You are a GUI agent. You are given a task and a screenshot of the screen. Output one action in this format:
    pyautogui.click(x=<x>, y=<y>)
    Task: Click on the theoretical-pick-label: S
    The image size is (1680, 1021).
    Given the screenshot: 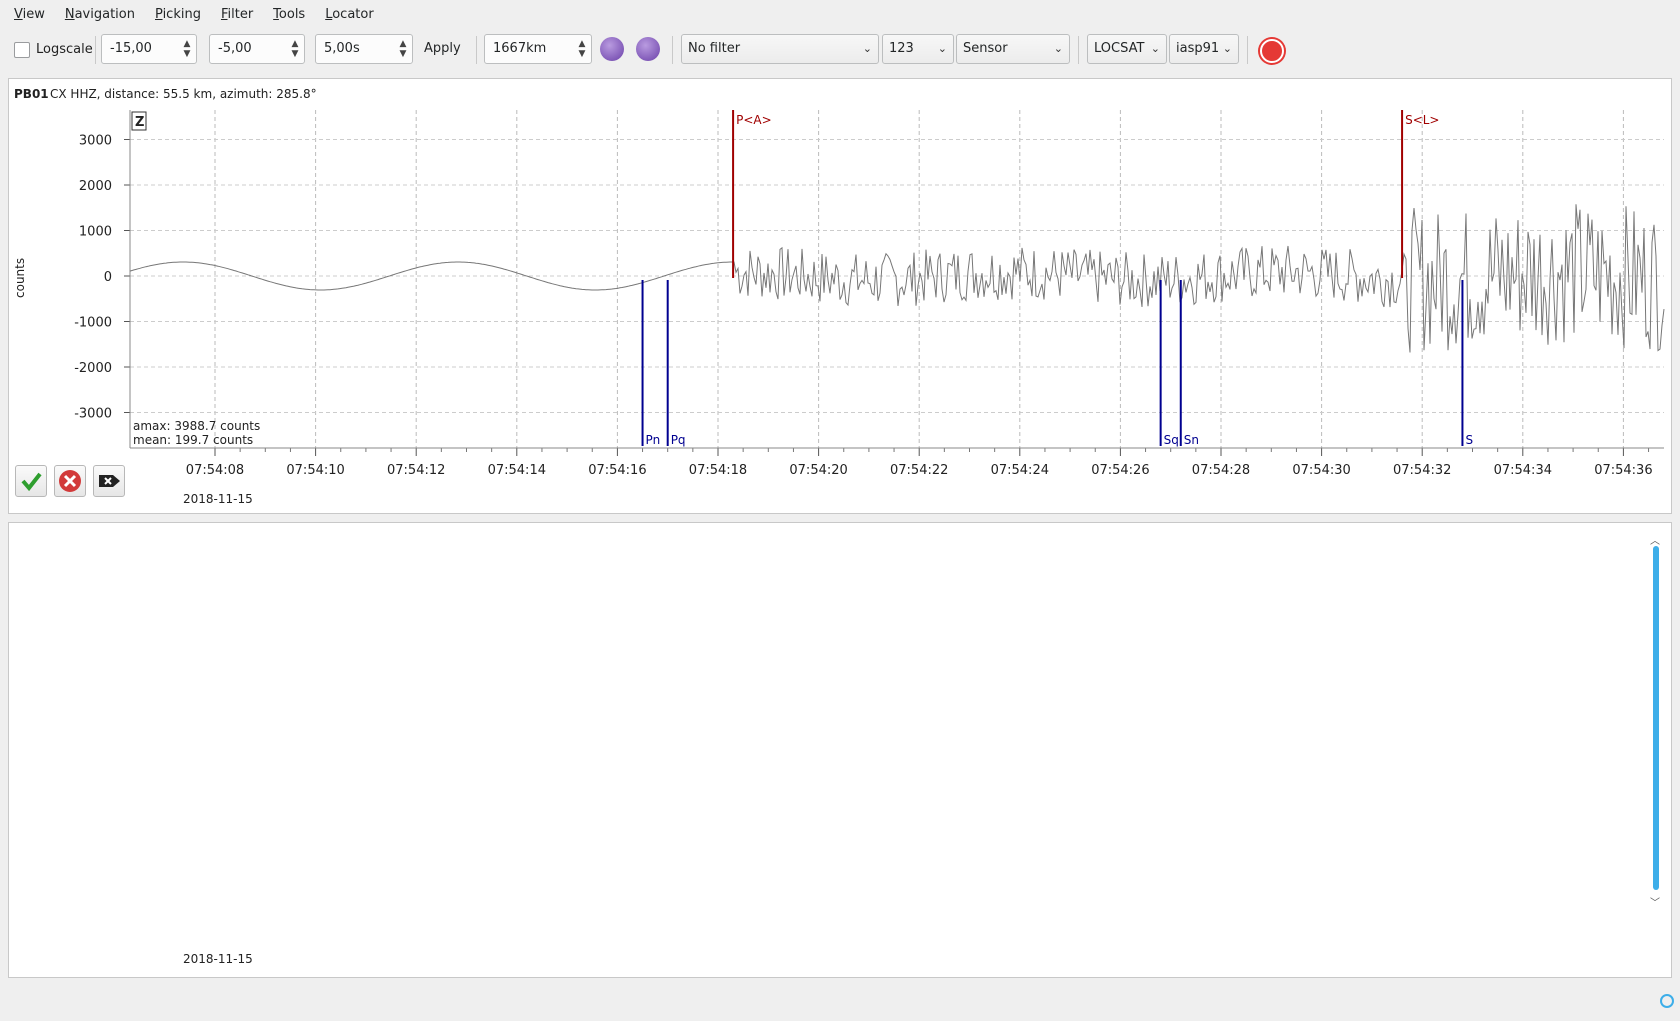 What is the action you would take?
    pyautogui.click(x=1469, y=440)
    